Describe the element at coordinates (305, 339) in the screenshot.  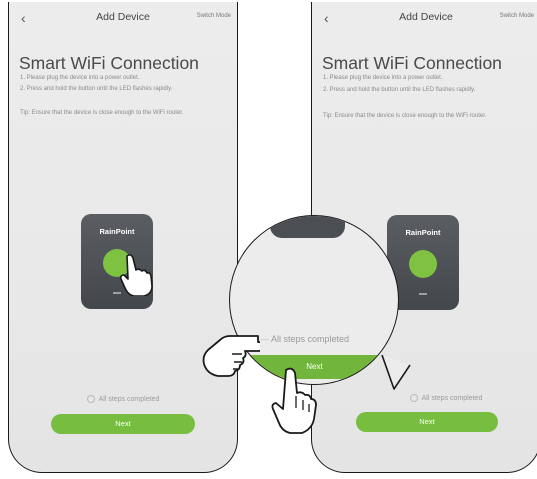
I see `zoomed-steps-completed-label: — All steps completed` at that location.